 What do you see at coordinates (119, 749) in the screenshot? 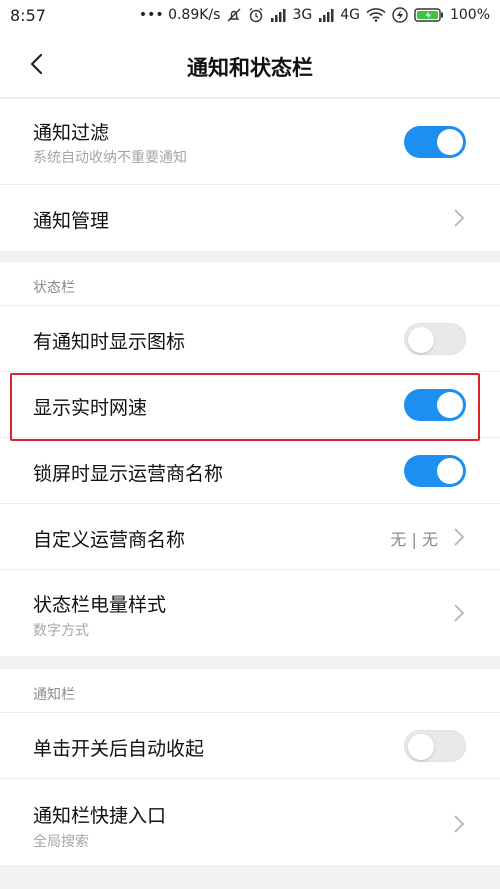
I see `row-label: 单击开关后自动收起` at bounding box center [119, 749].